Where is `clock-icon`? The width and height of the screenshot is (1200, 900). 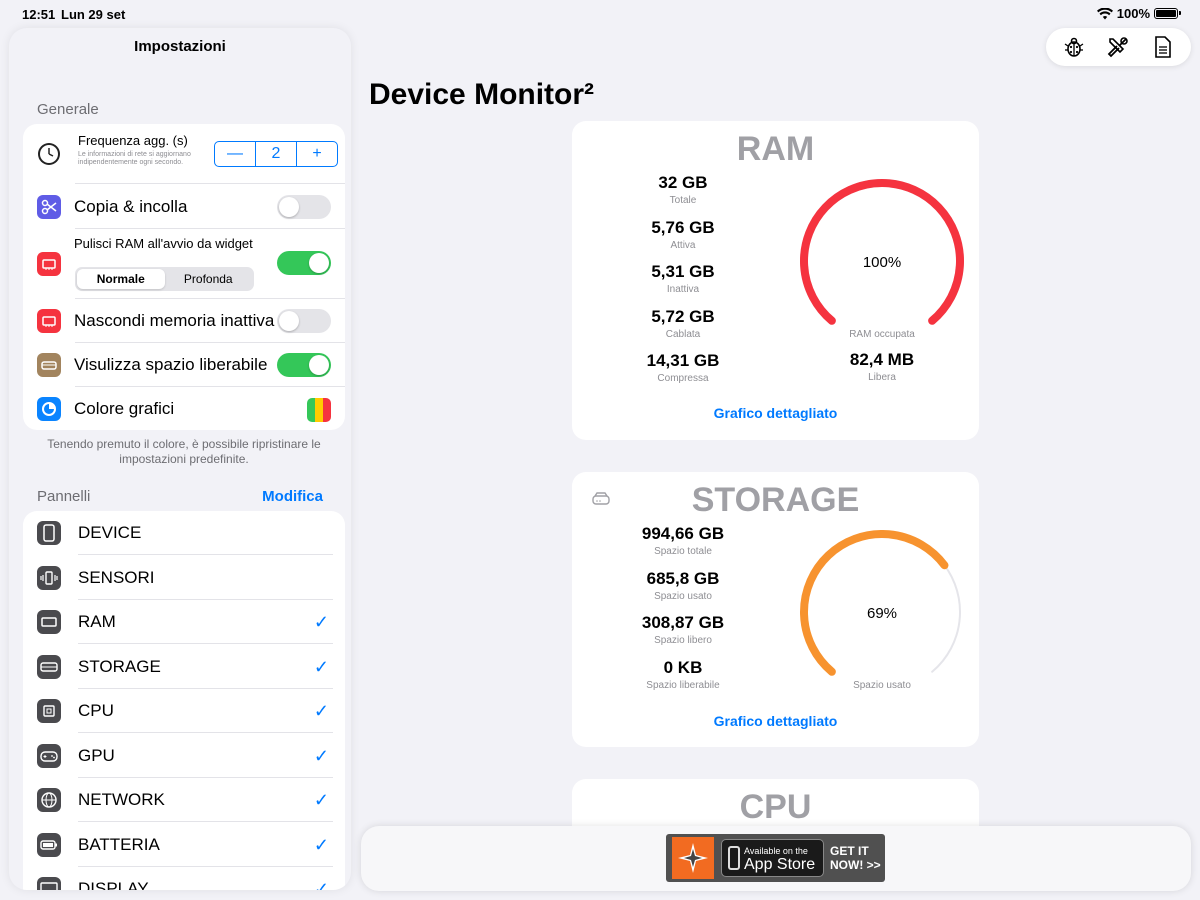 clock-icon is located at coordinates (49, 154).